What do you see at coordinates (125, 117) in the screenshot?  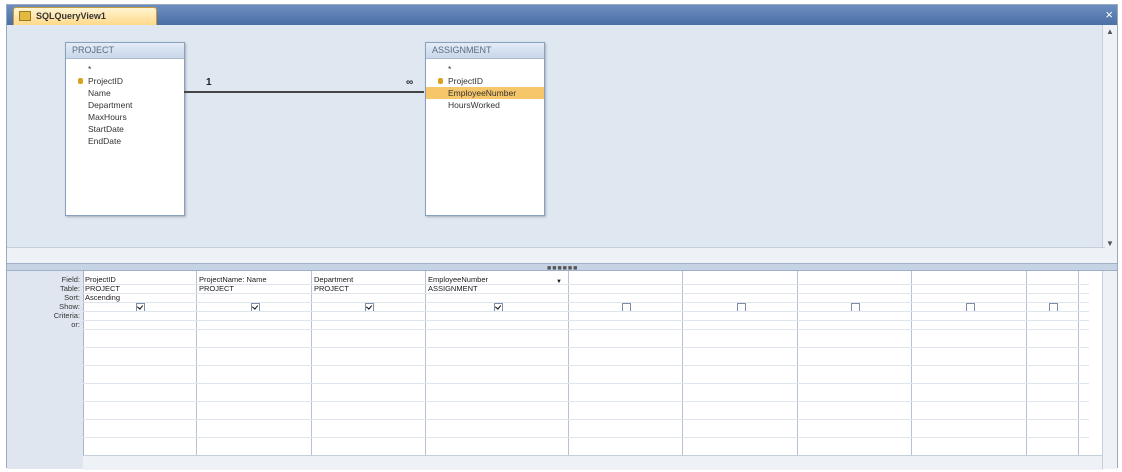 I see `field-item: MaxHours` at bounding box center [125, 117].